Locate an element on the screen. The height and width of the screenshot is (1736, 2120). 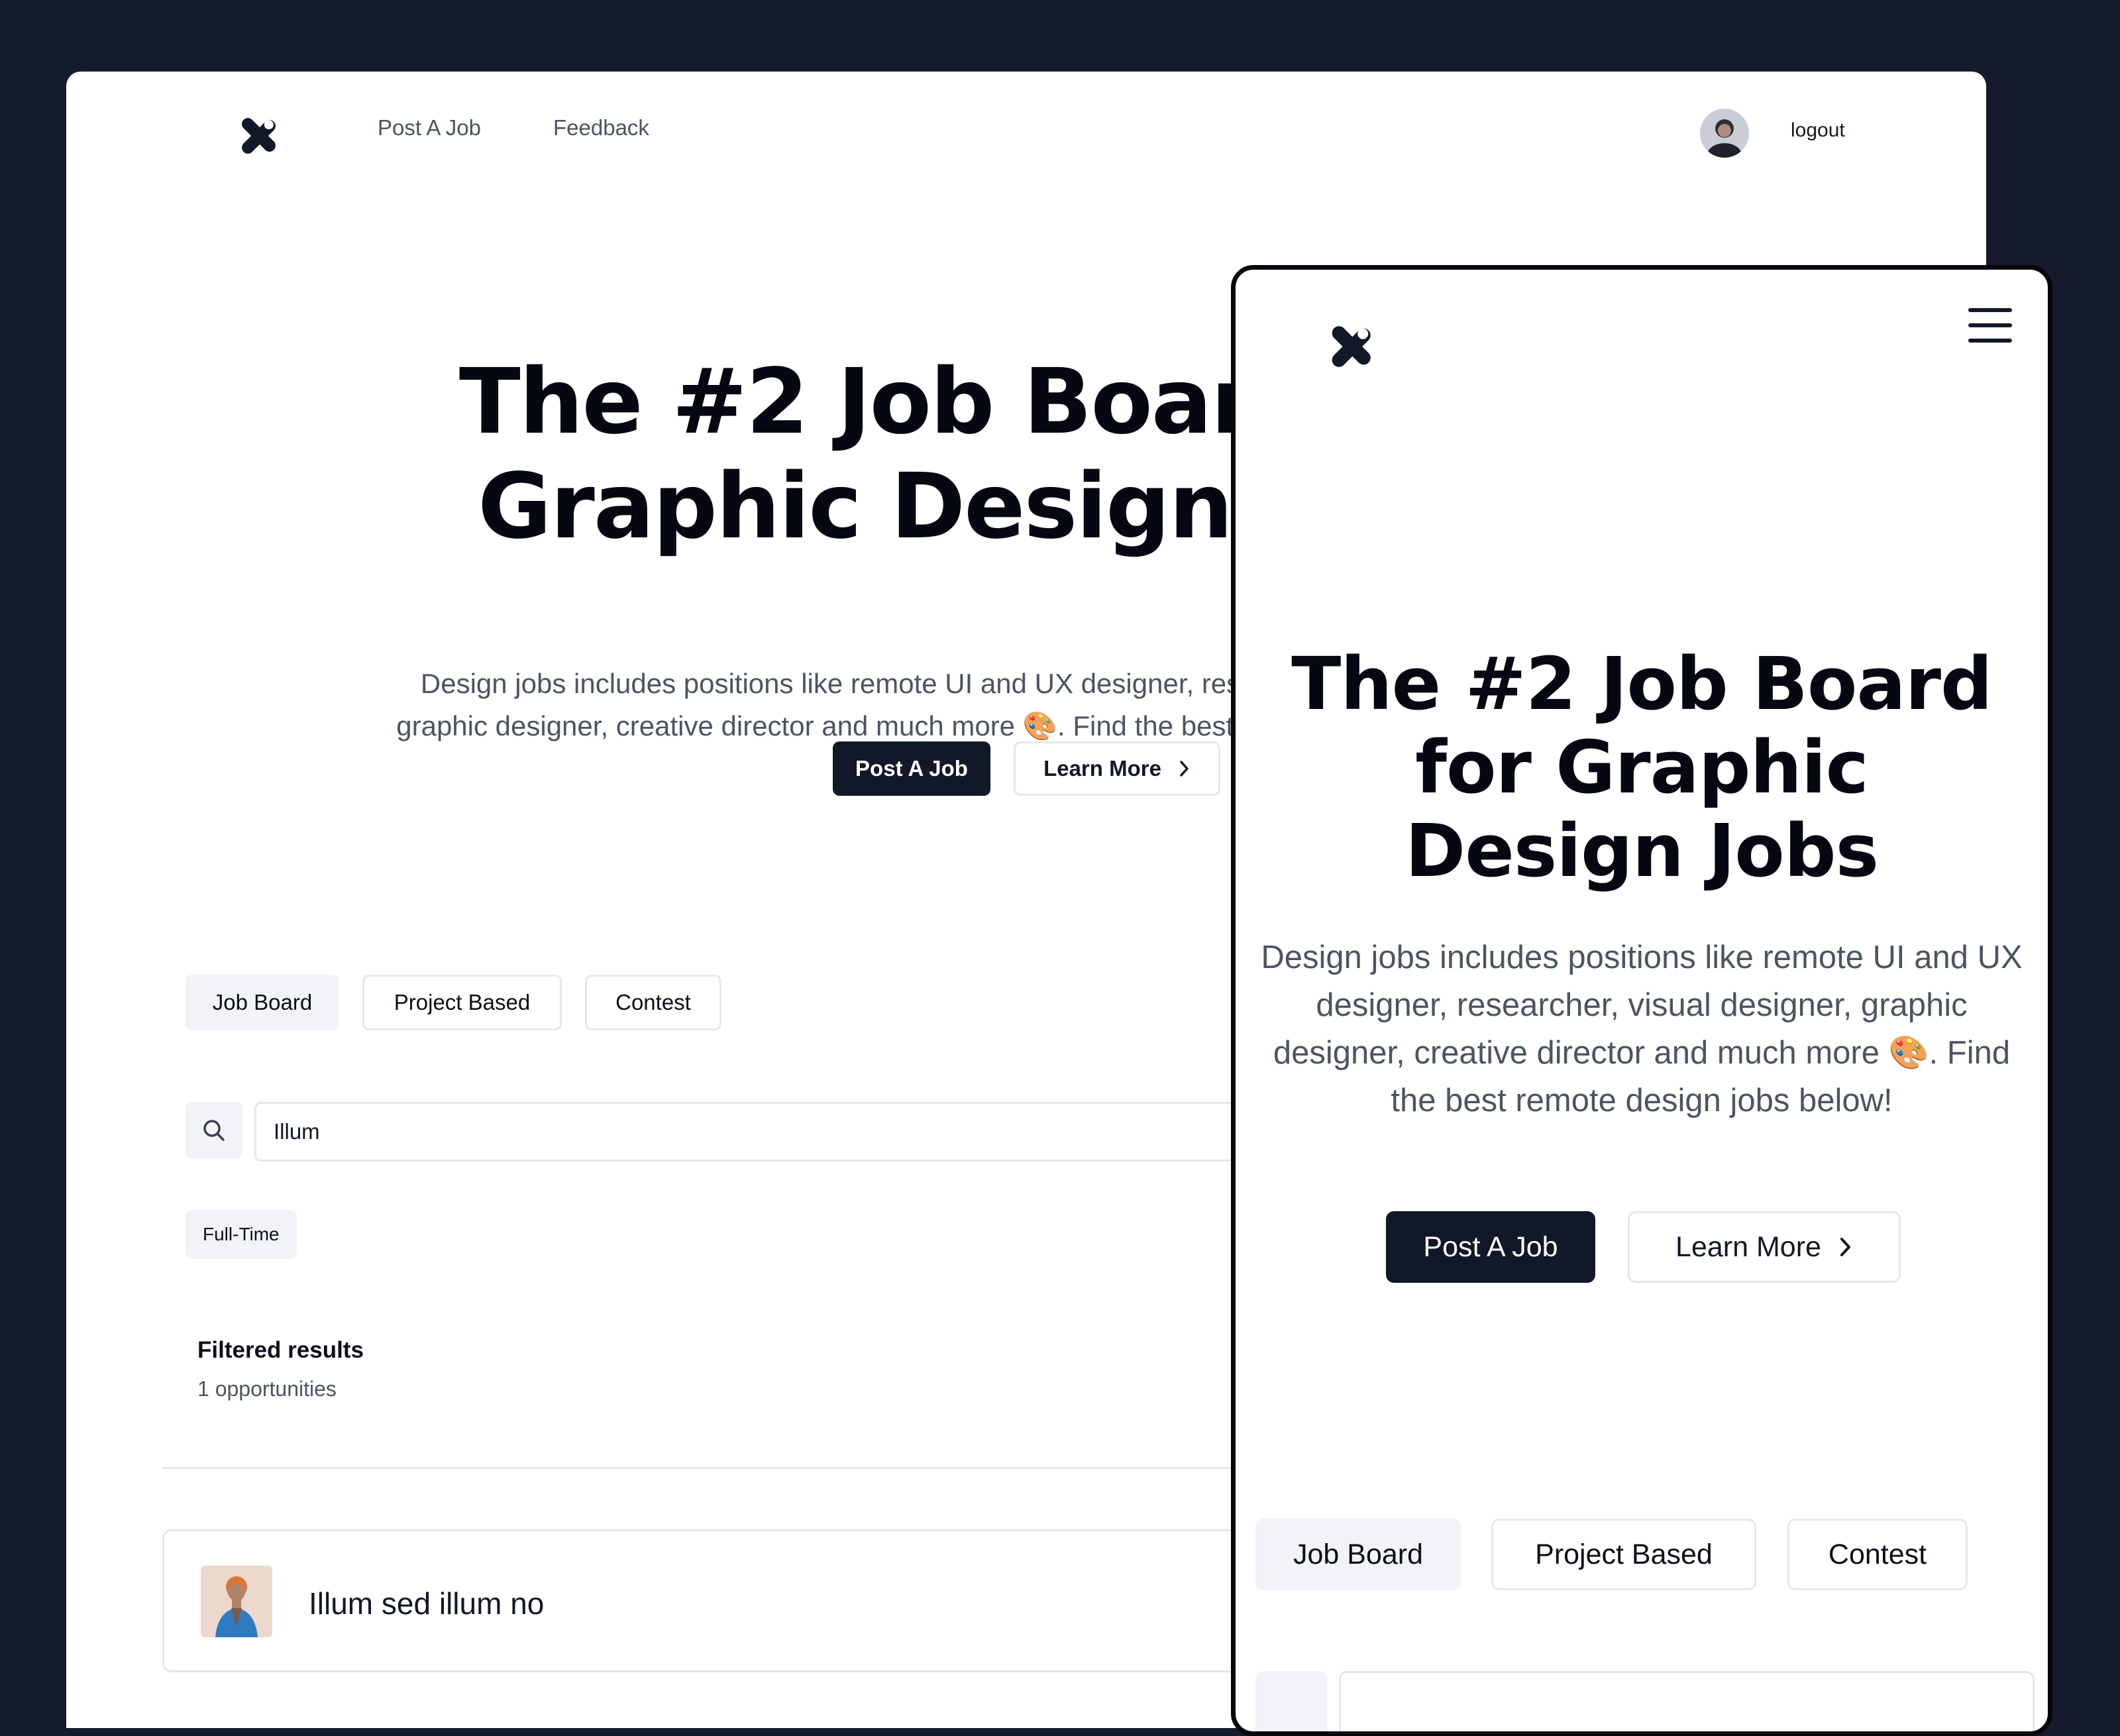
job-title: Illum sed illum no is located at coordinates (427, 1603).